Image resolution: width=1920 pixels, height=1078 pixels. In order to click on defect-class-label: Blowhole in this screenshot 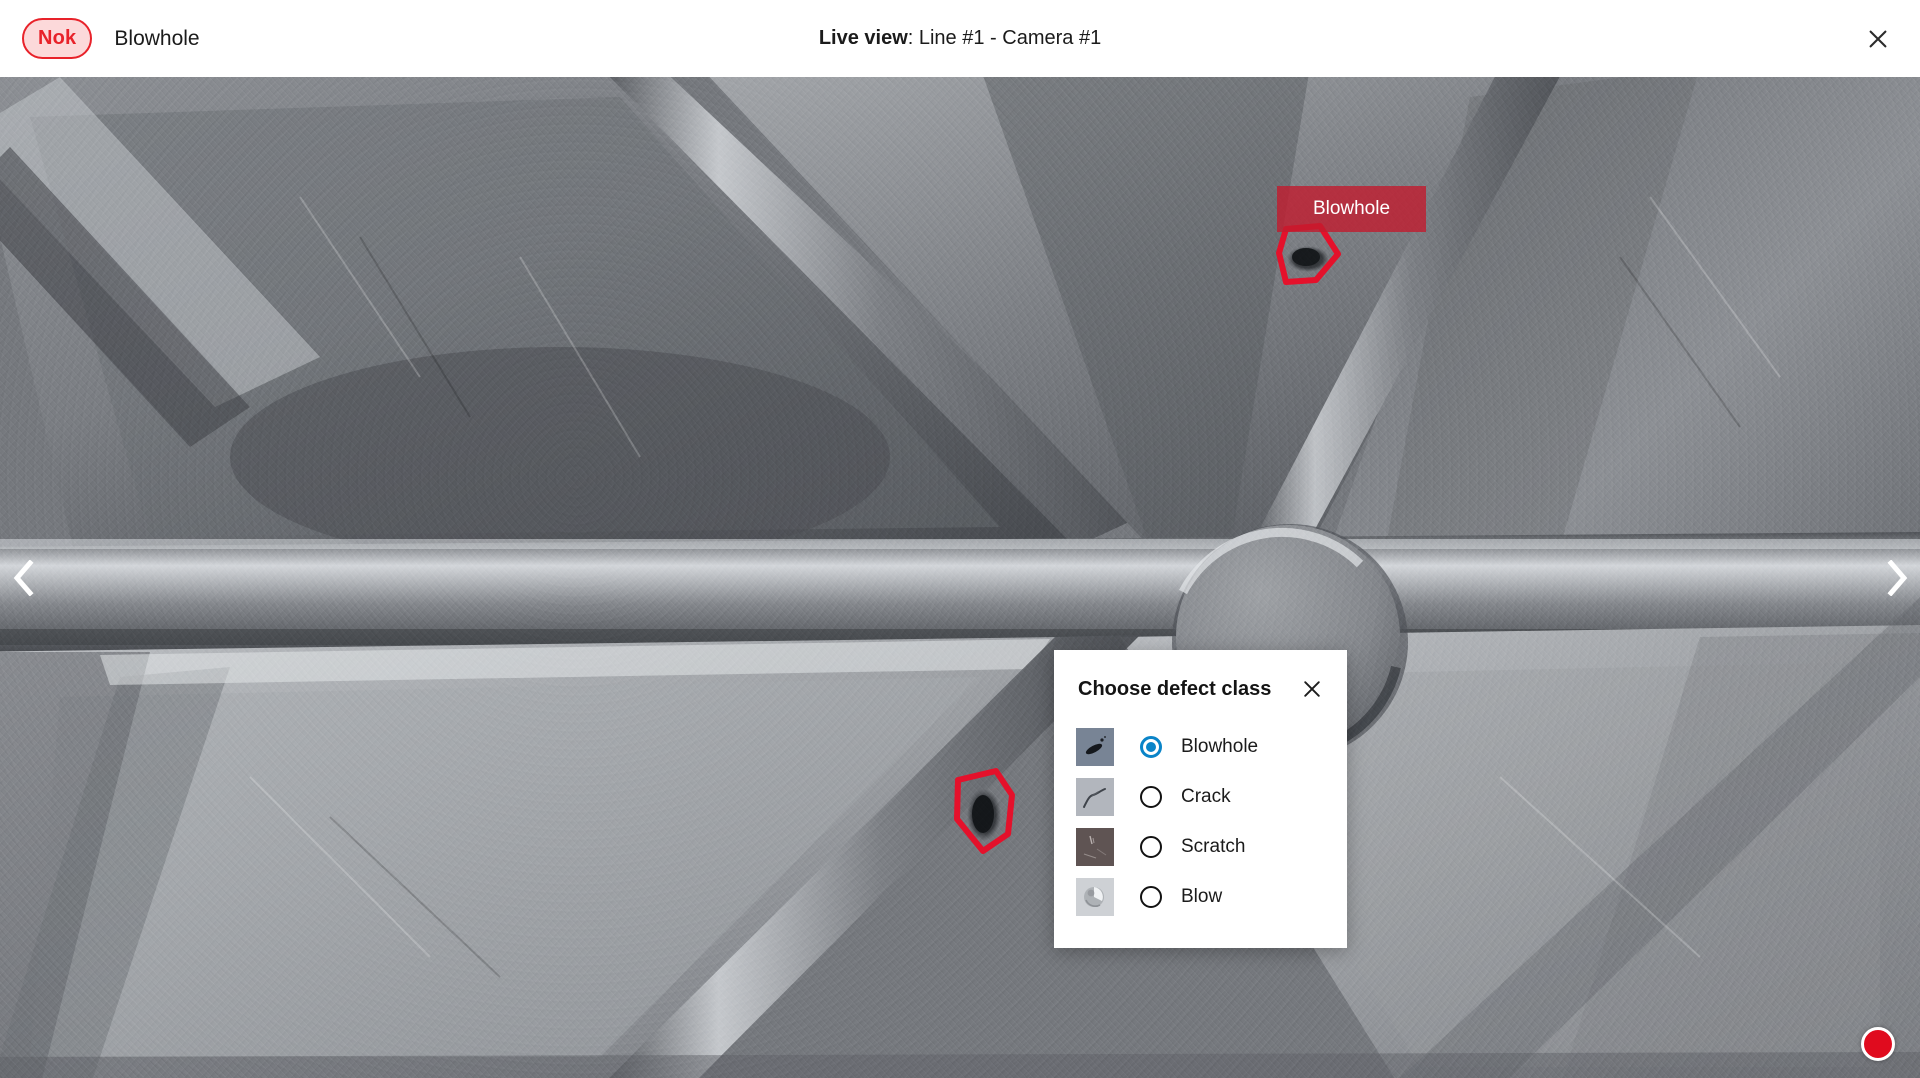, I will do `click(1220, 746)`.